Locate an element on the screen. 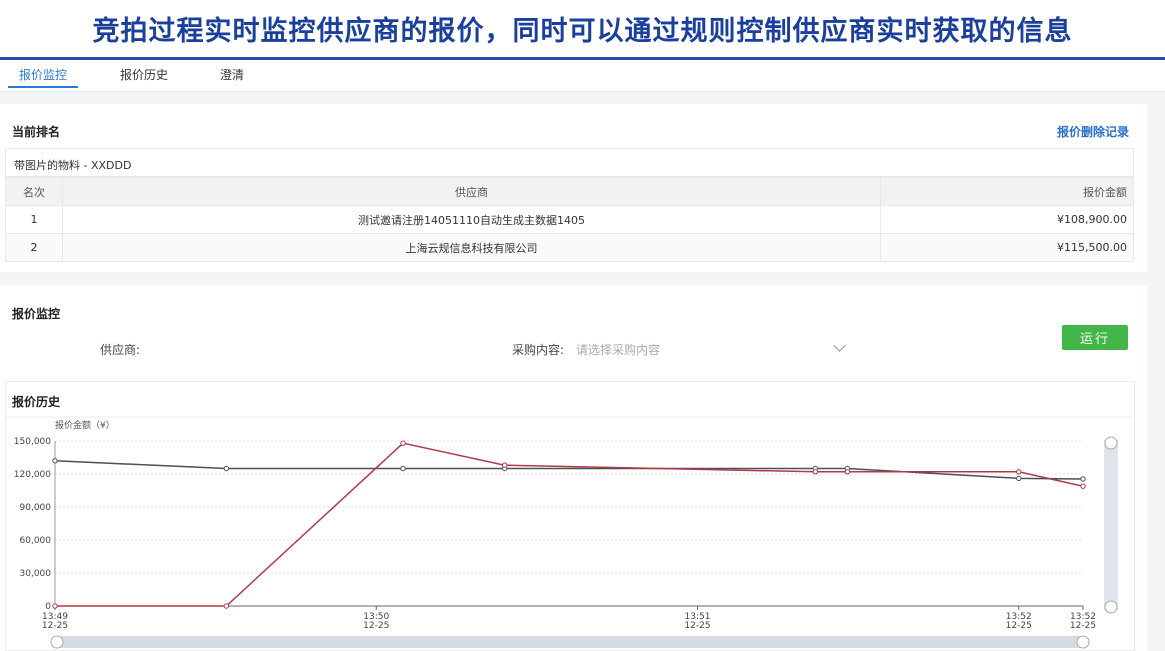 Image resolution: width=1165 pixels, height=651 pixels. tab-bid-monitor: 报价监控 is located at coordinates (43, 77).